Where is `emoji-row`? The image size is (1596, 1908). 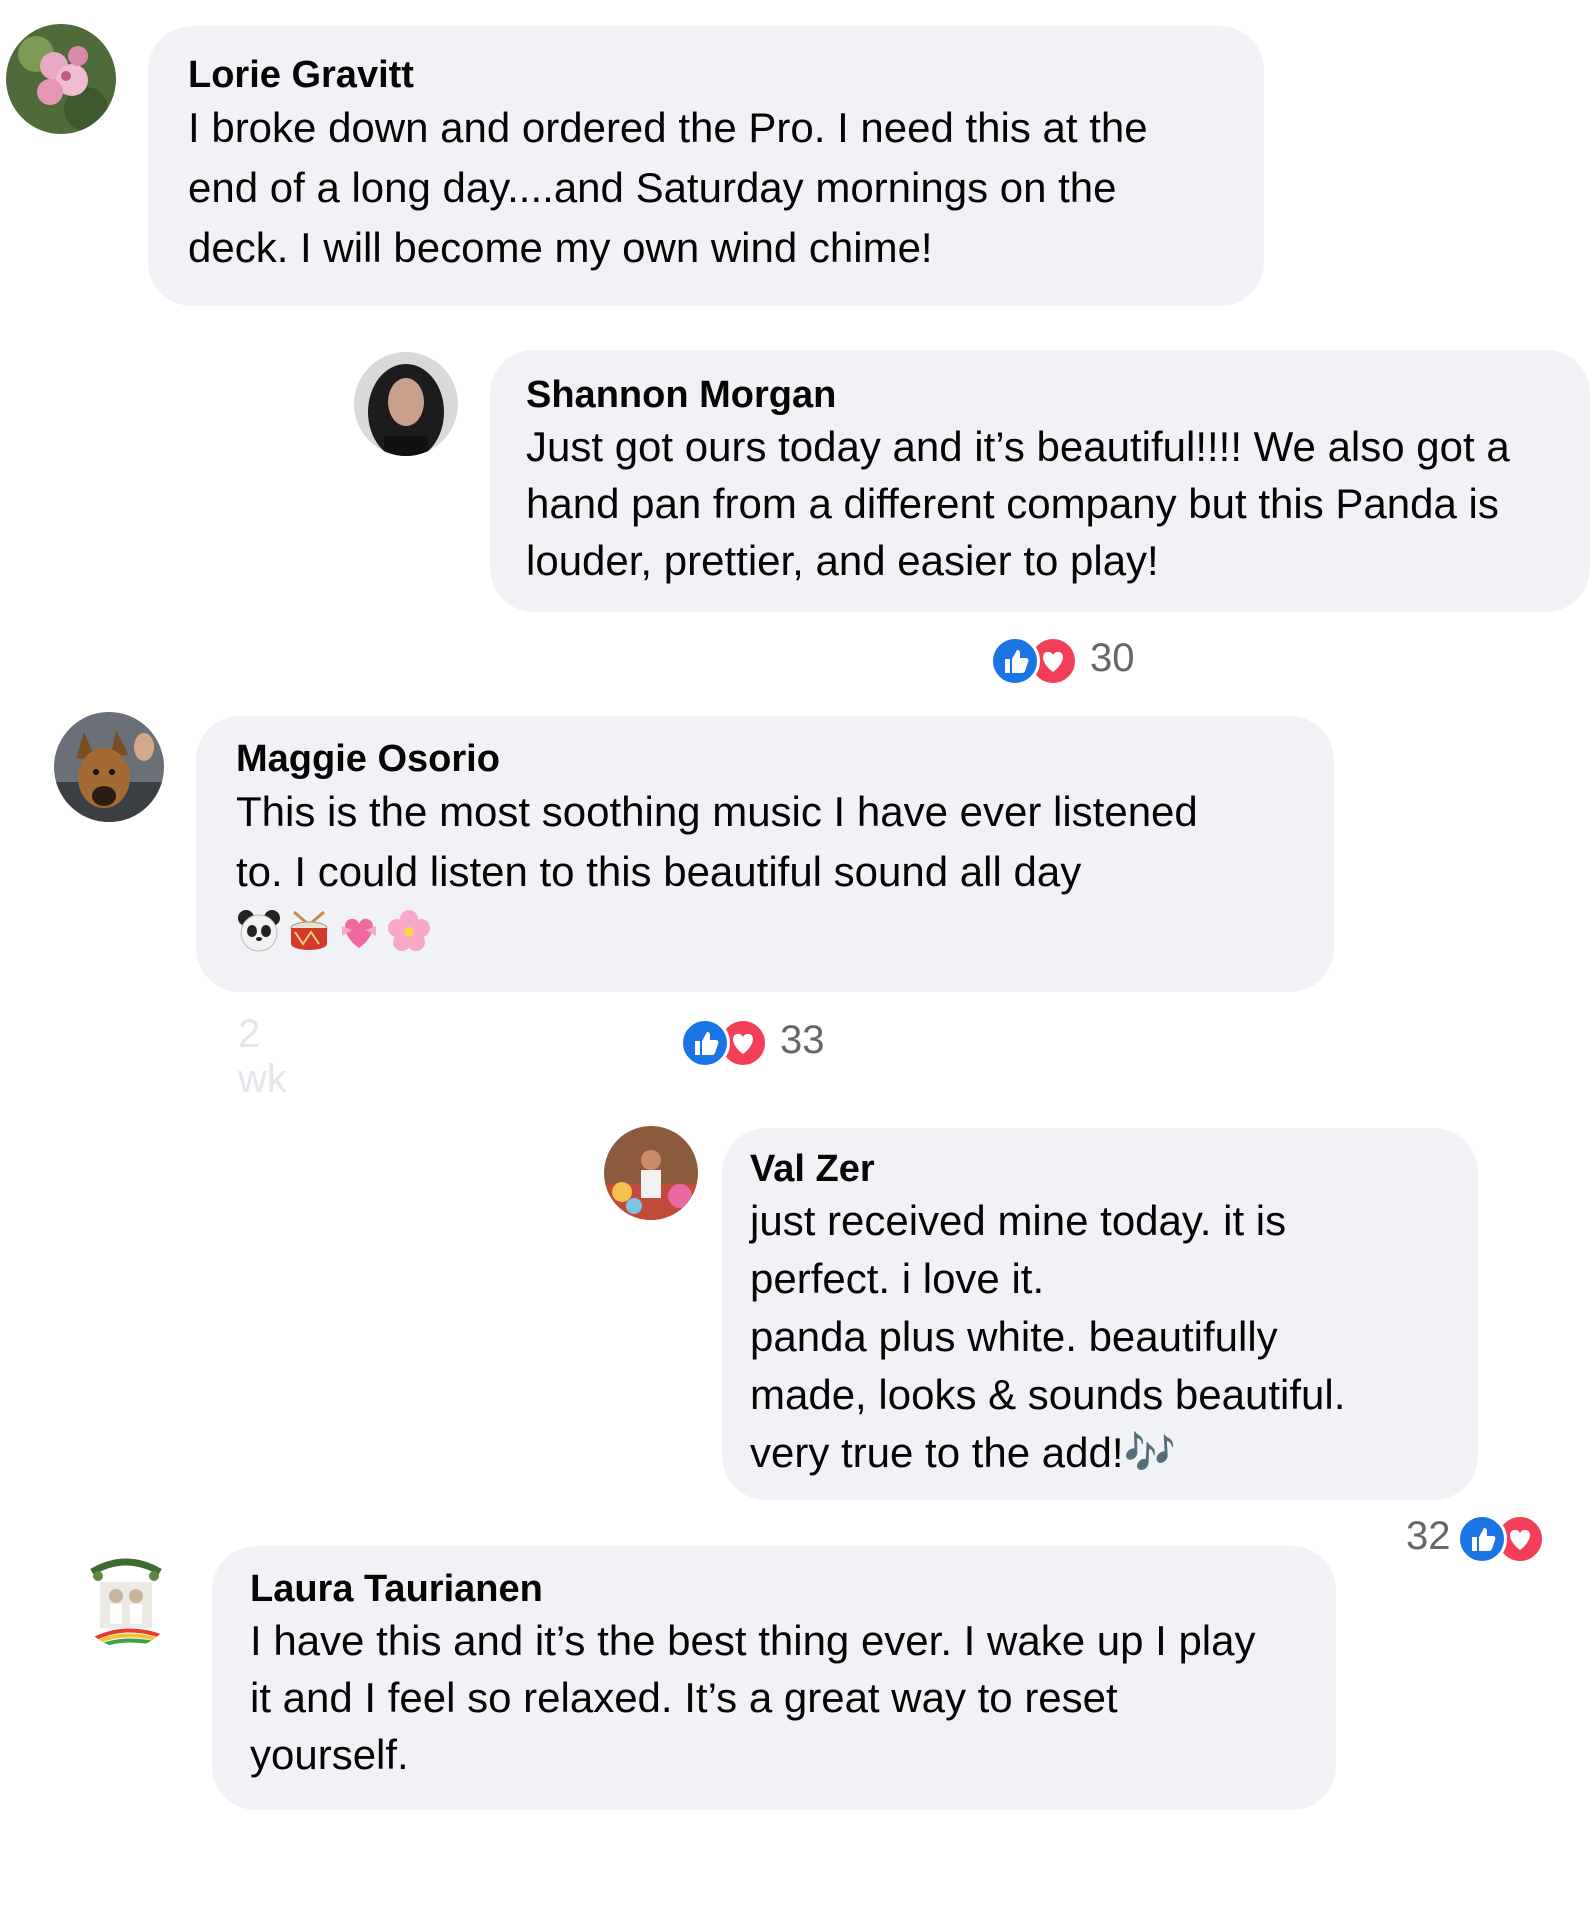 emoji-row is located at coordinates (765, 931).